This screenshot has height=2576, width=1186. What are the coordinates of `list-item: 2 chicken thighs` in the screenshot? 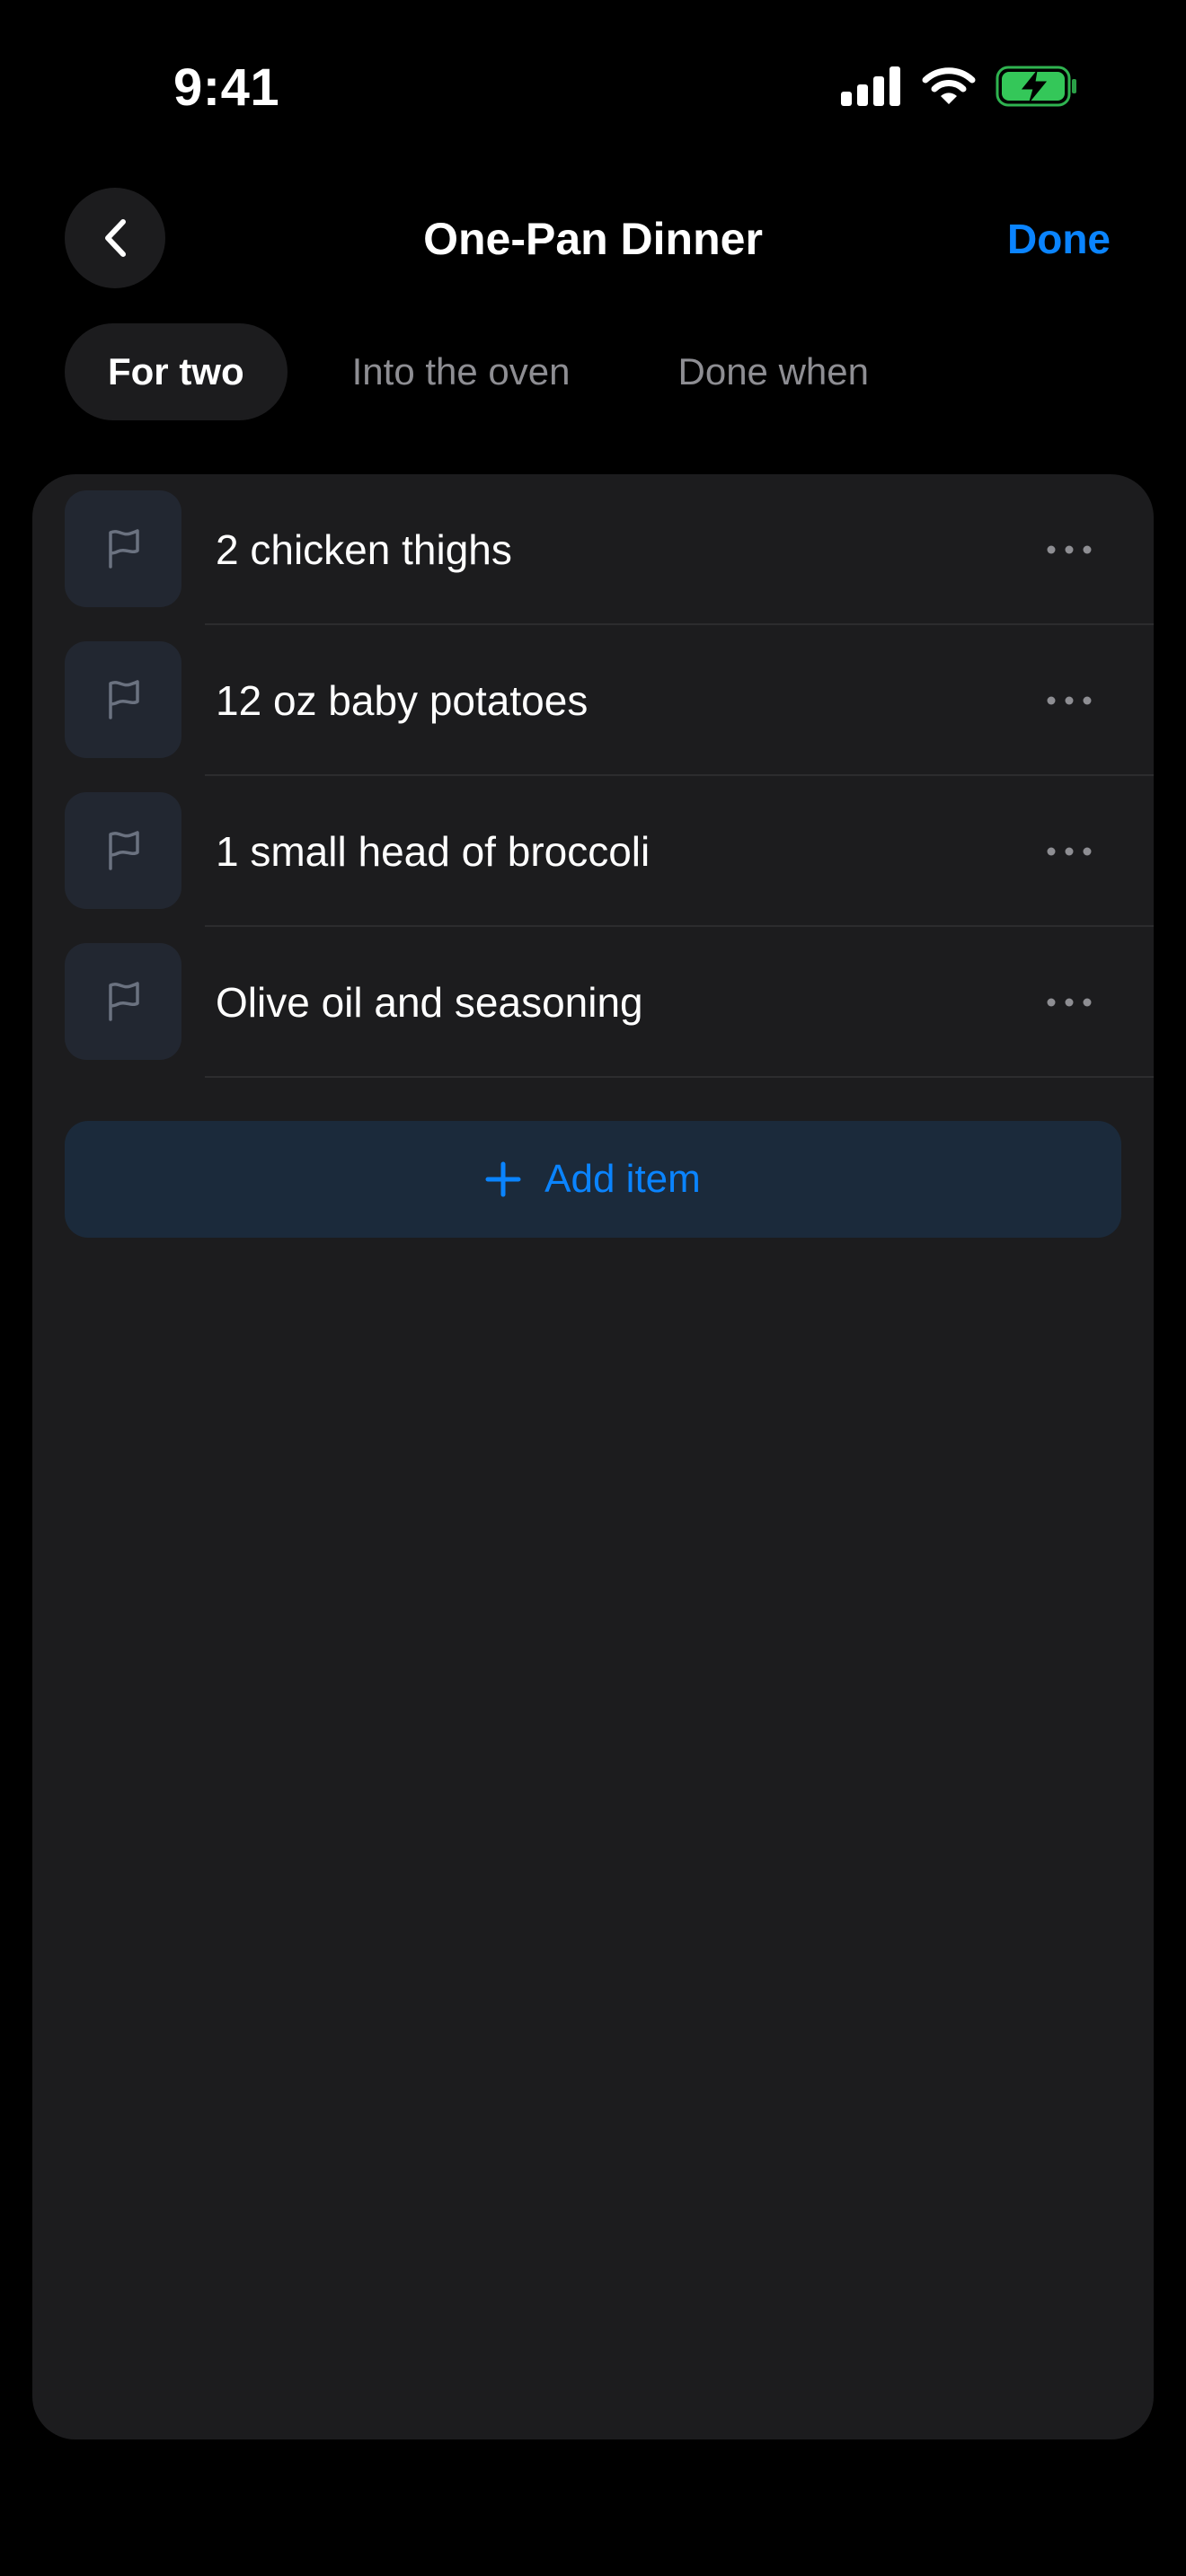 It's located at (593, 549).